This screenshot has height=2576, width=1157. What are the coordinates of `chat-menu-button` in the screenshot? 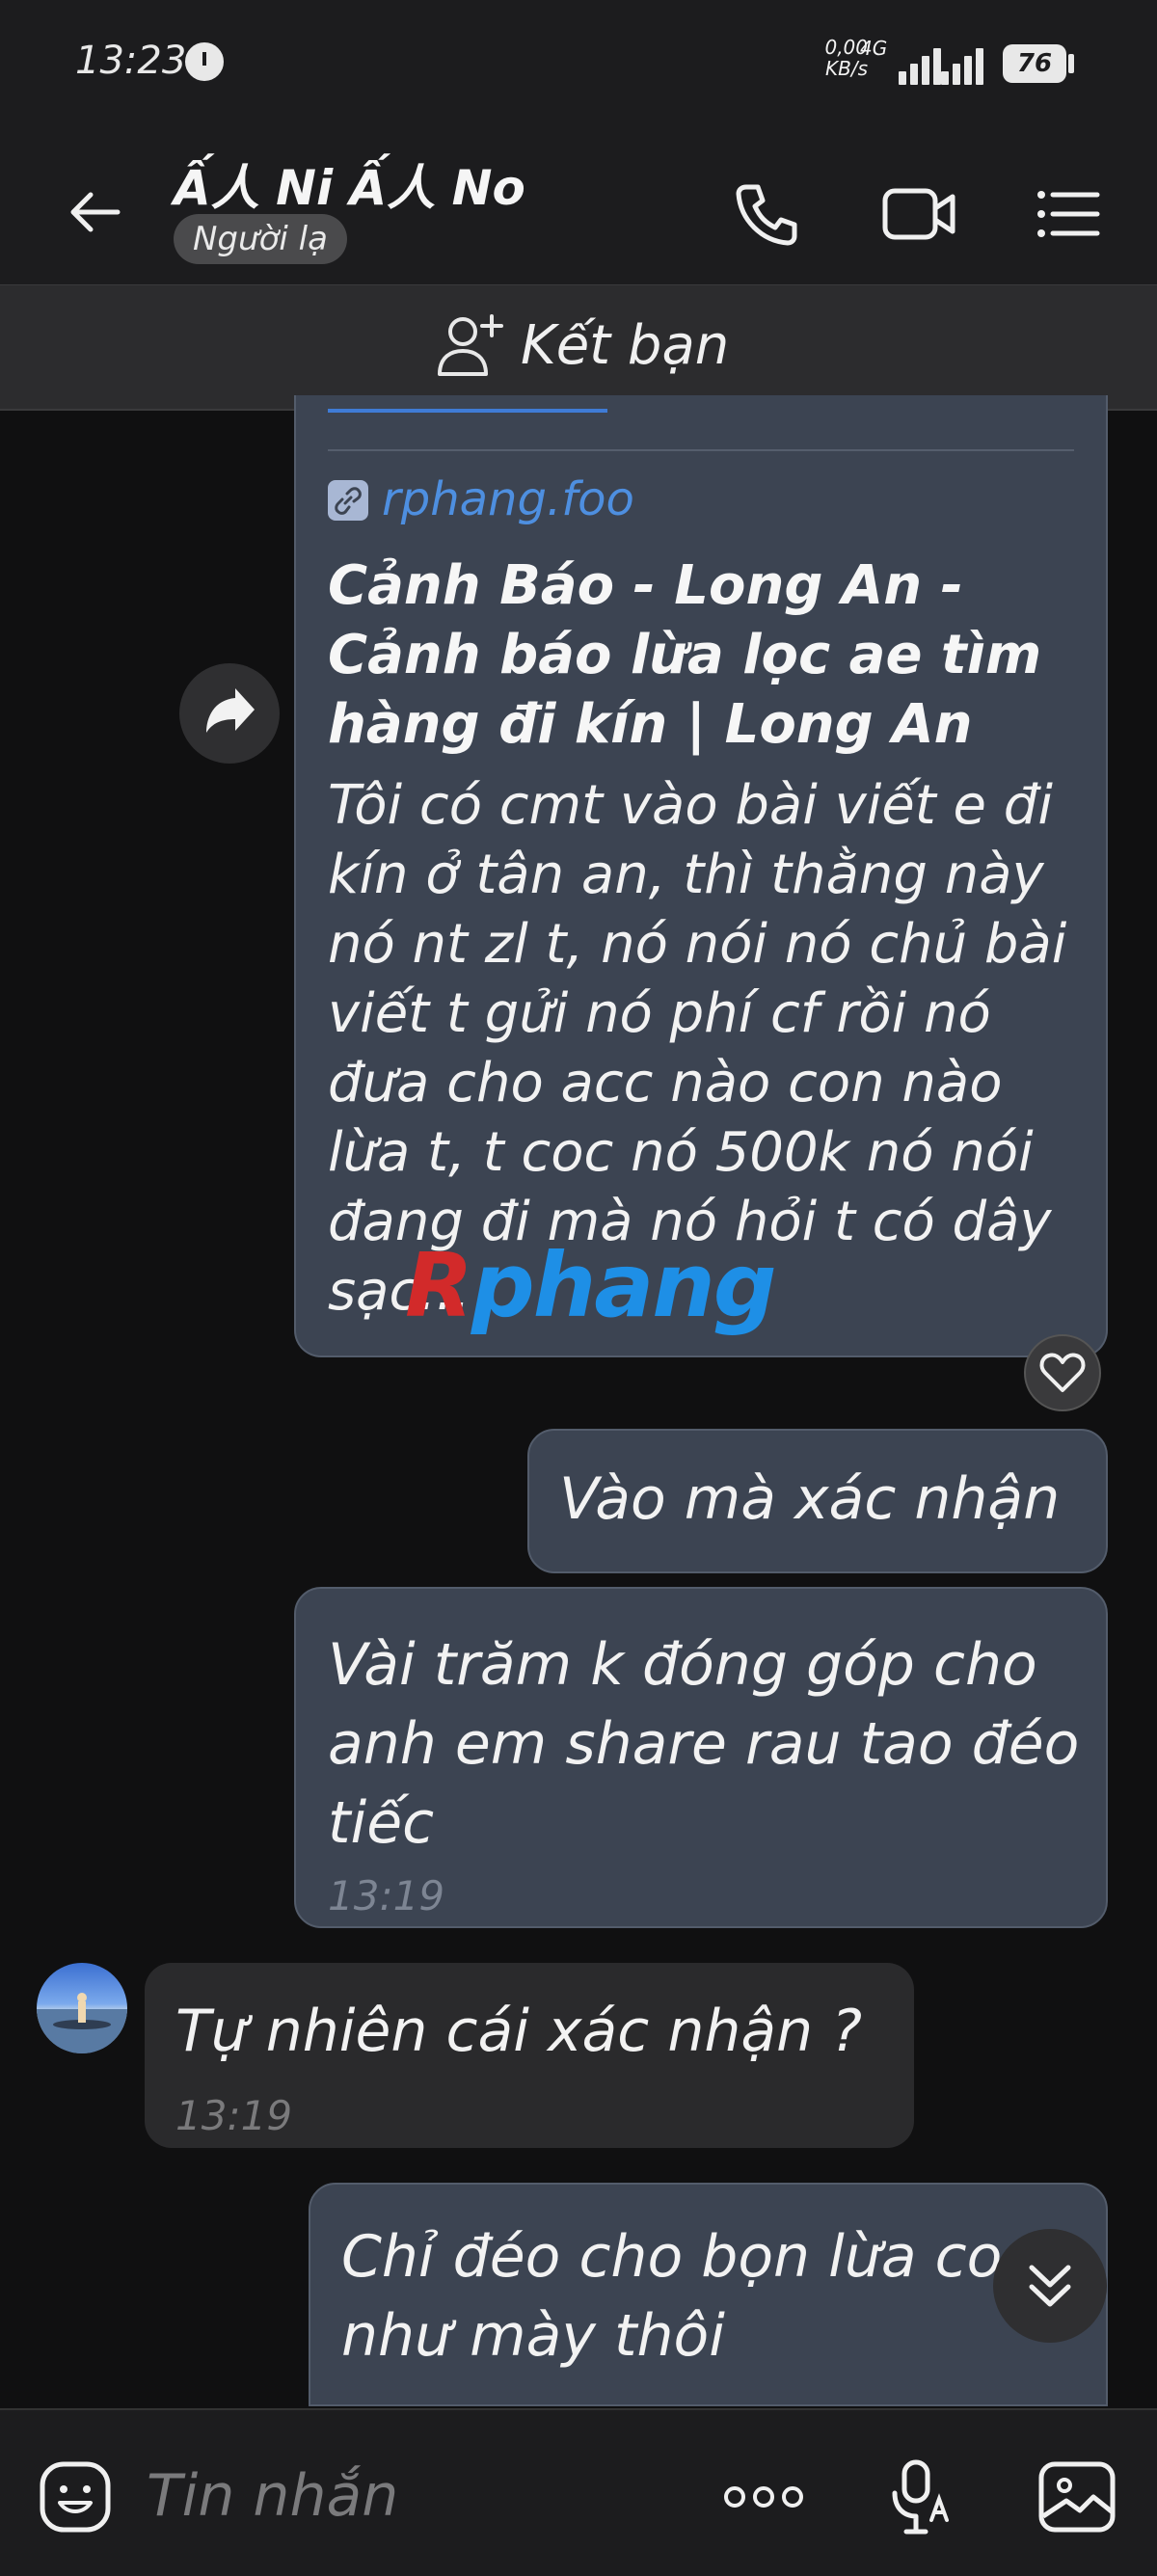 It's located at (1068, 214).